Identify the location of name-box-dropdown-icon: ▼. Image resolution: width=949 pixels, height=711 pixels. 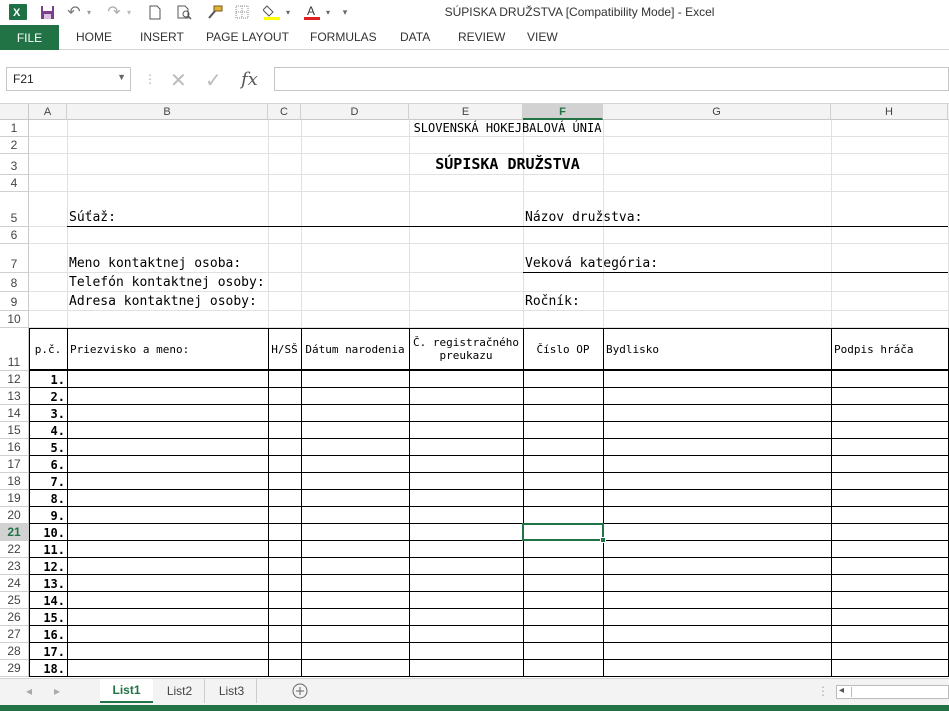
(121, 77).